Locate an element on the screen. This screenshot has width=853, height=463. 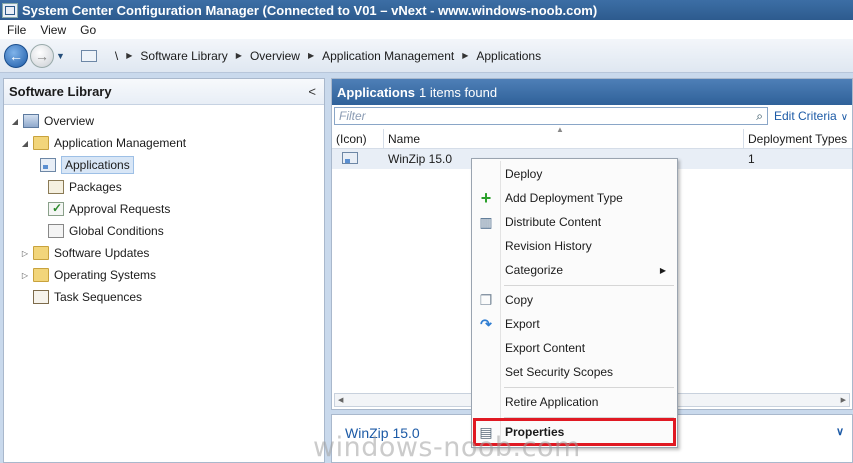
scroll-left-icon: ◀ is located at coordinates (340, 400).